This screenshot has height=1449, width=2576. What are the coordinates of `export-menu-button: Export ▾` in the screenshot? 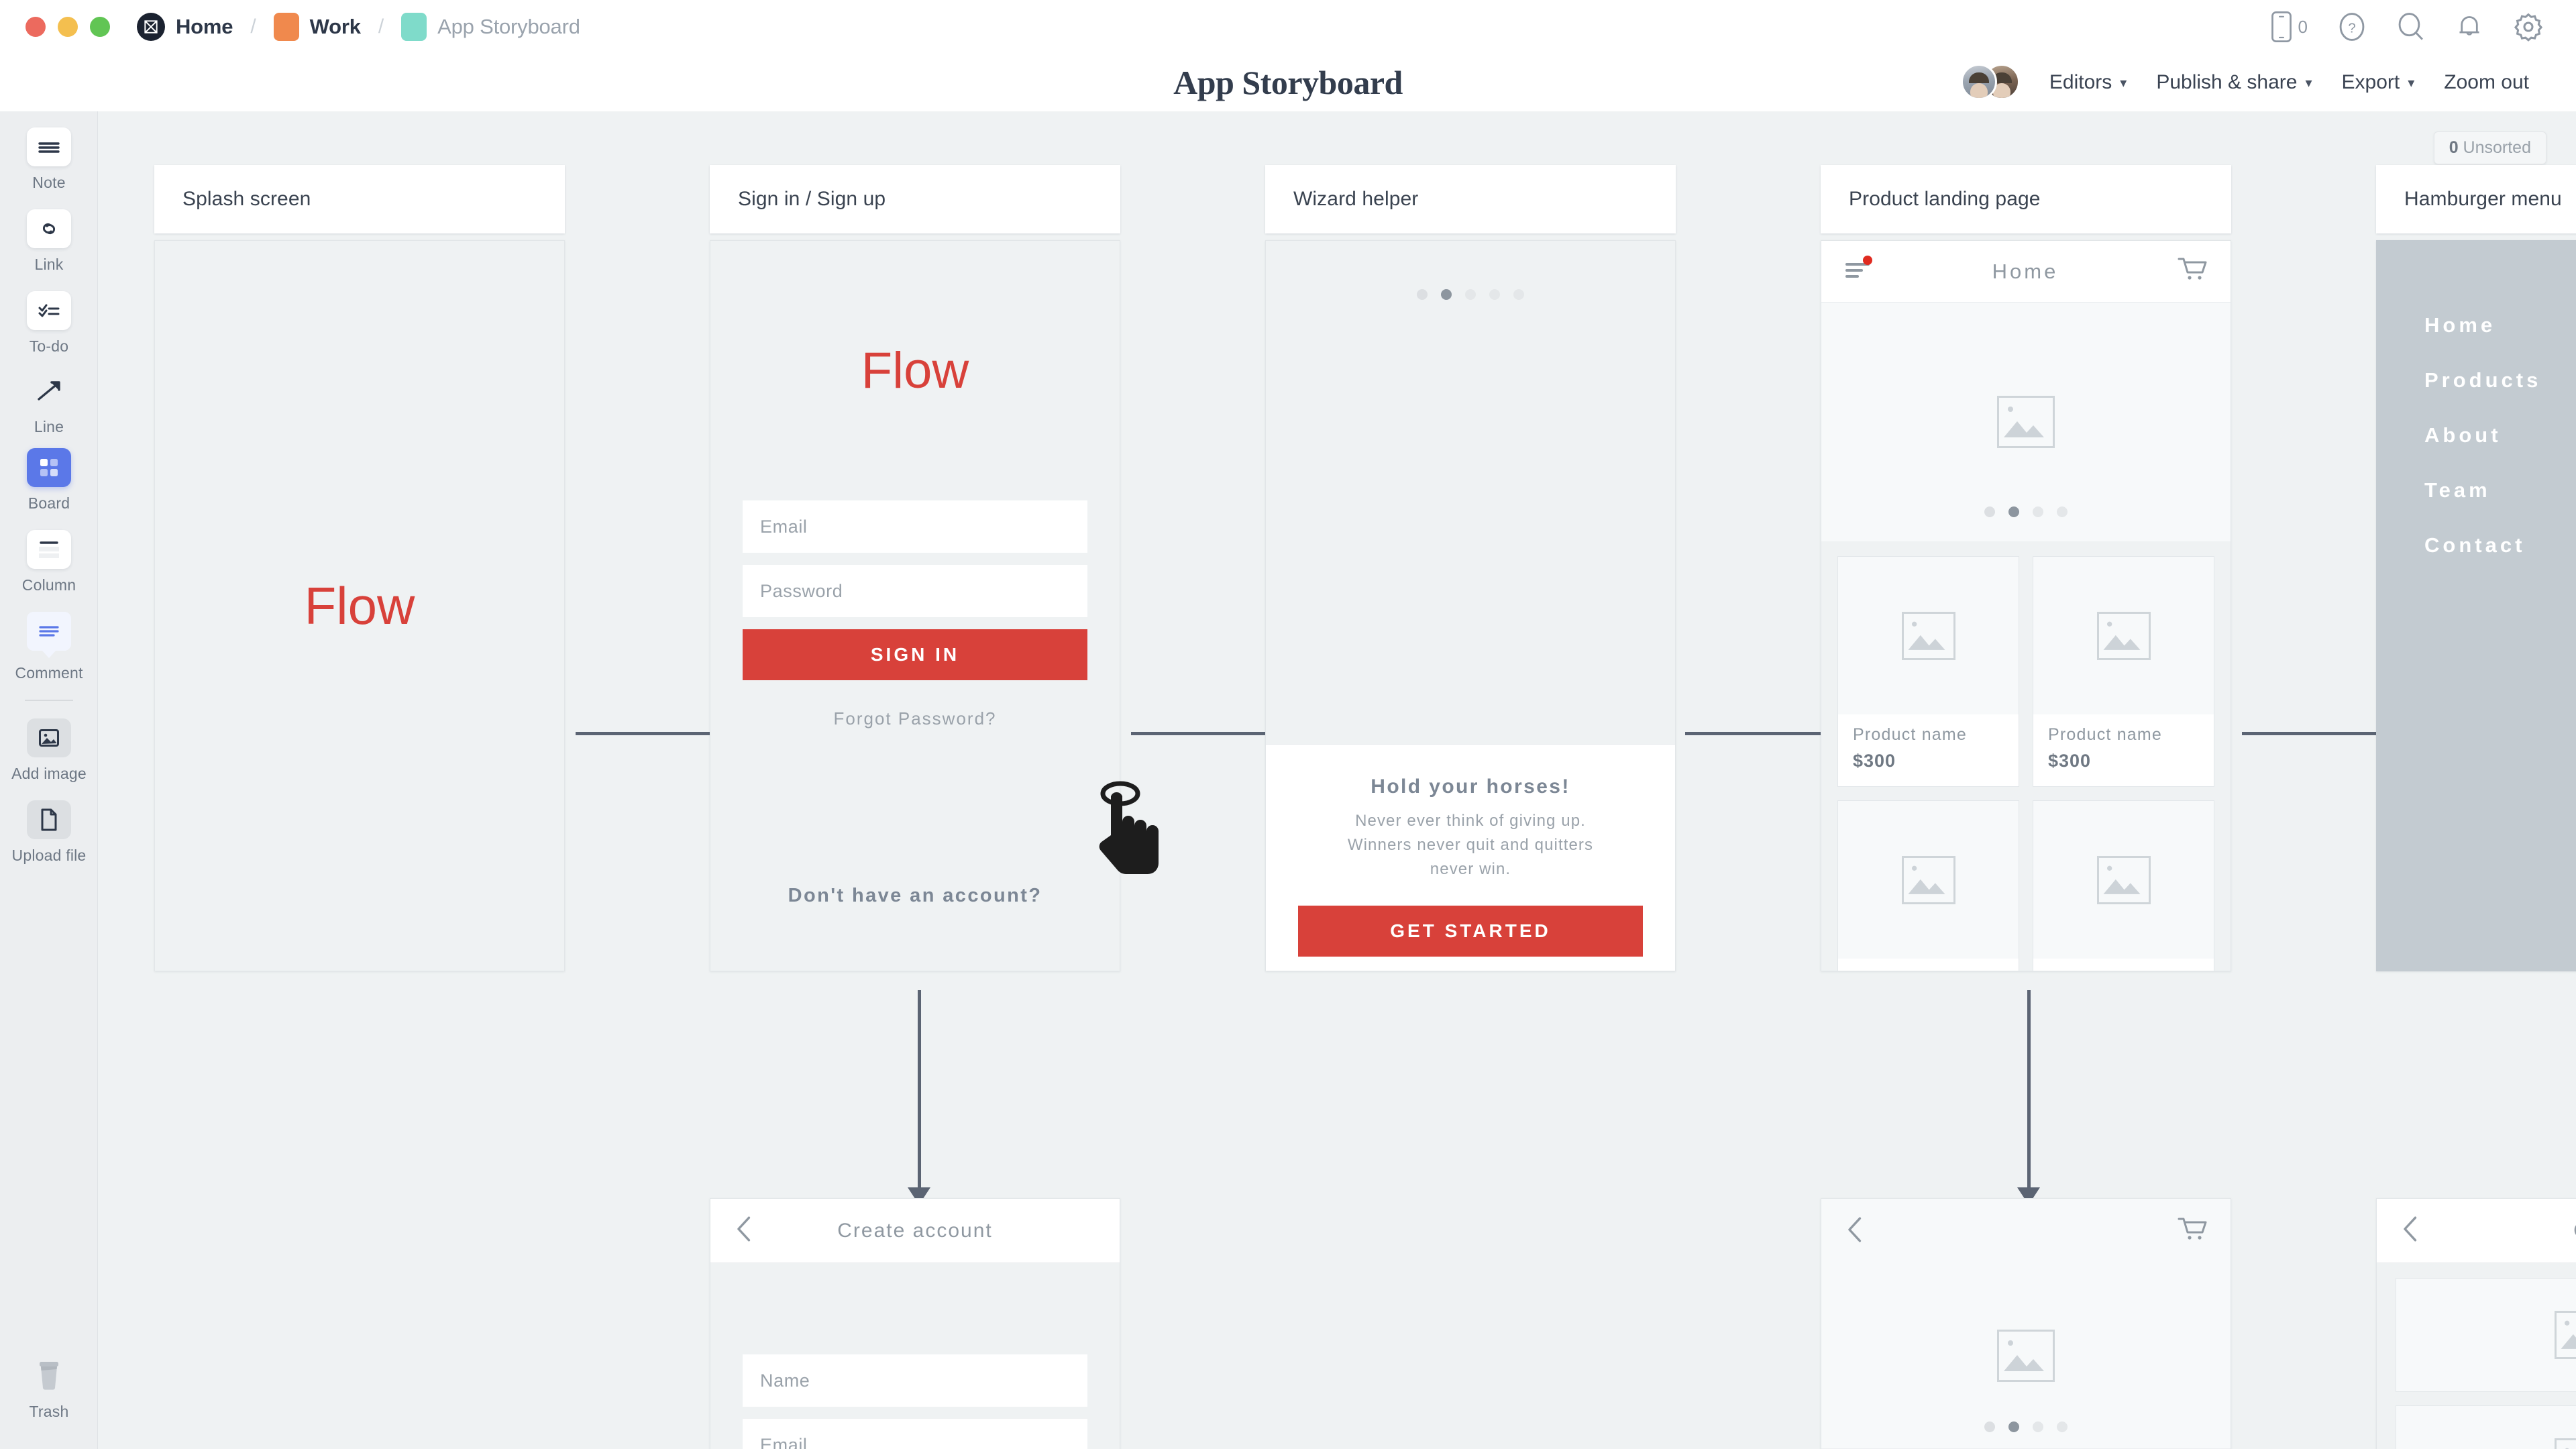 It's located at (2378, 82).